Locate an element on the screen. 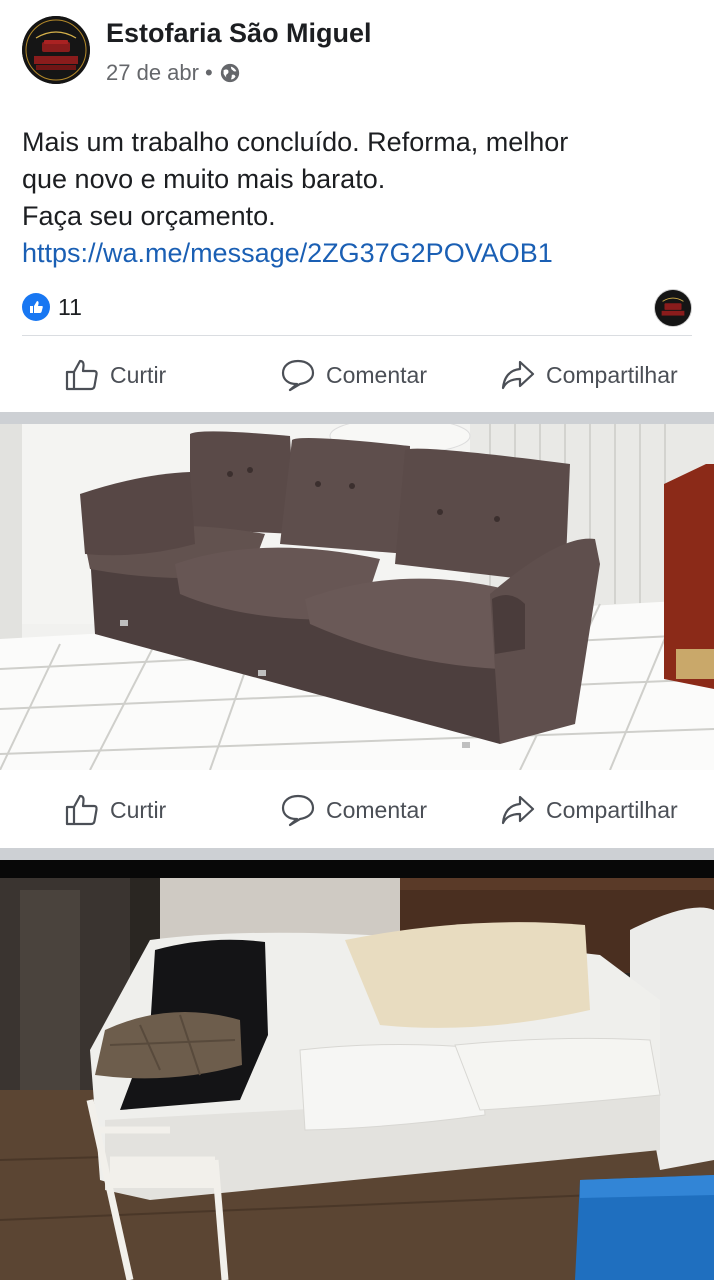 This screenshot has width=714, height=1280. post-header: Estofaria São Miguel 27 de abr • is located at coordinates (357, 50).